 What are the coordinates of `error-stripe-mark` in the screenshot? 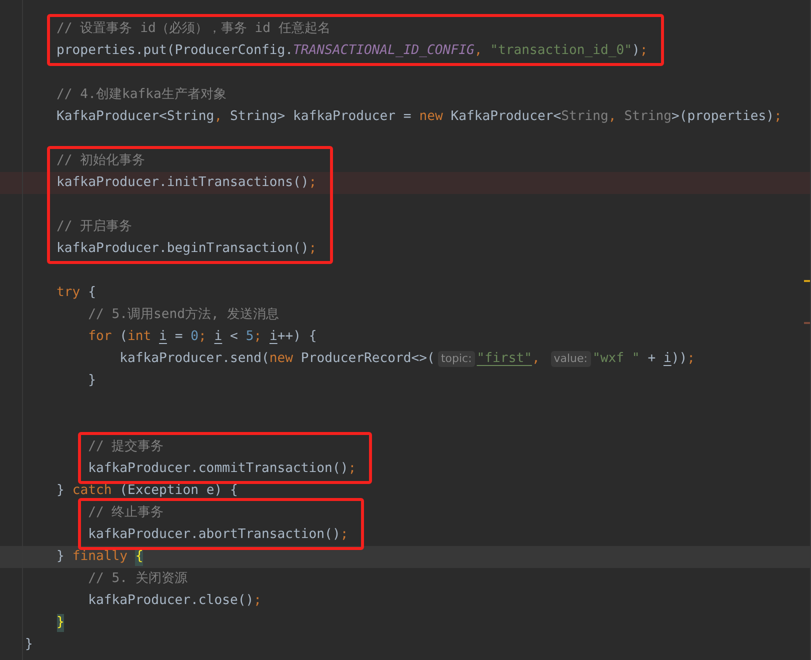 It's located at (807, 323).